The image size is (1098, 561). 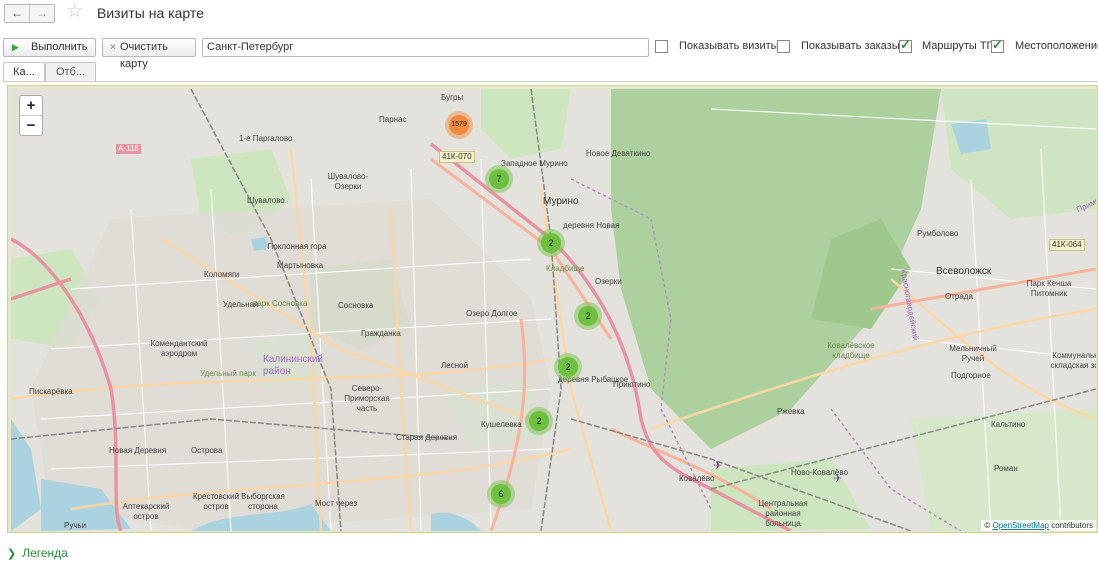 What do you see at coordinates (263, 501) in the screenshot?
I see `map-label: Выборгская сторона` at bounding box center [263, 501].